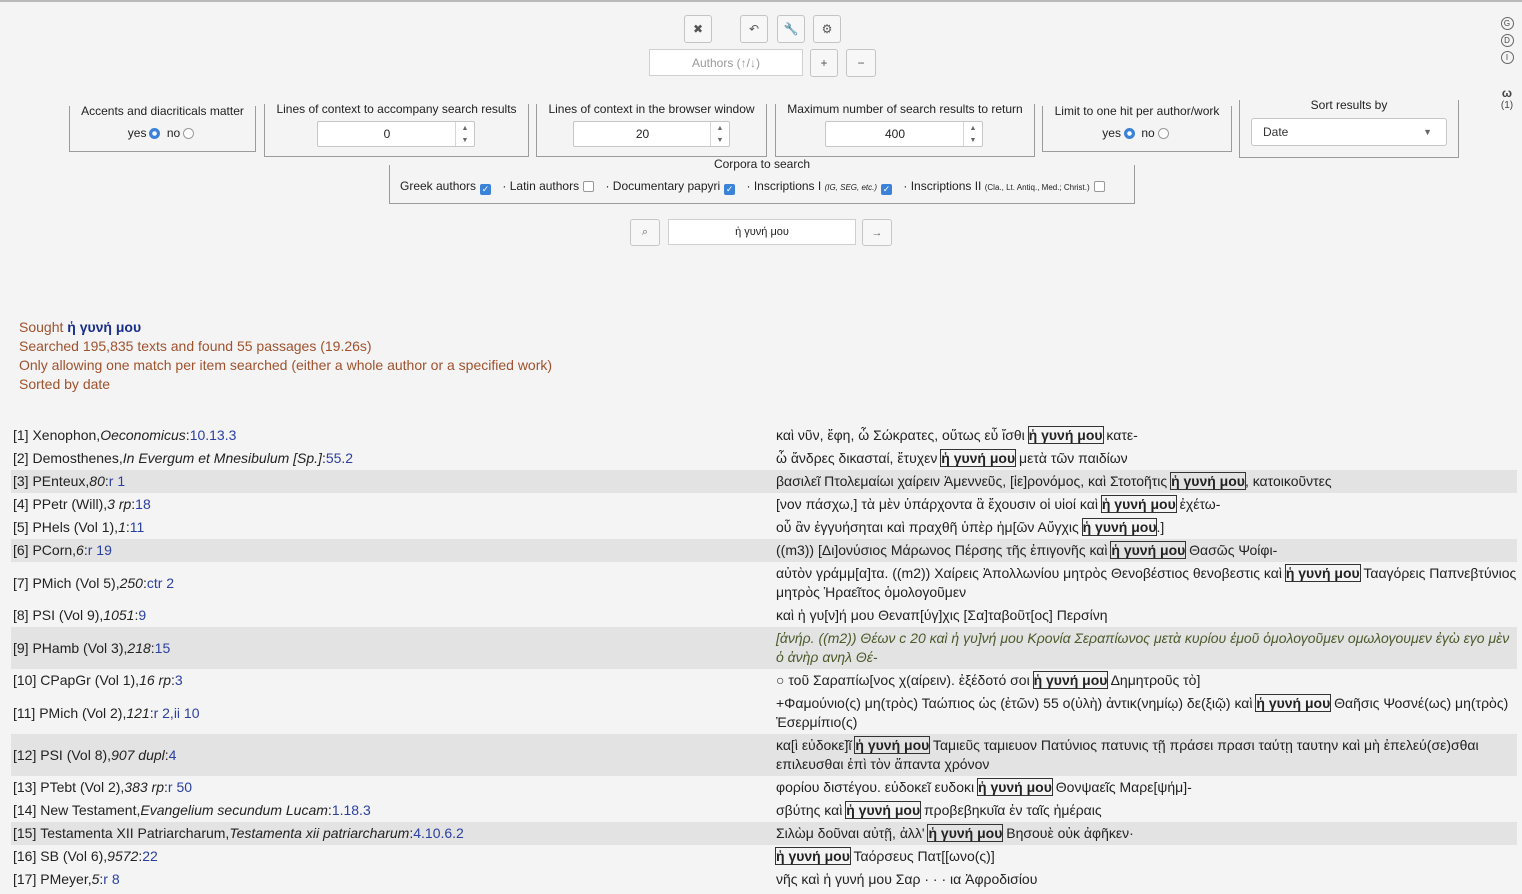 This screenshot has width=1522, height=894. What do you see at coordinates (388, 435) in the screenshot?
I see `result-citation: [1] Xenophon, Oeconomicus: 10.13.3` at bounding box center [388, 435].